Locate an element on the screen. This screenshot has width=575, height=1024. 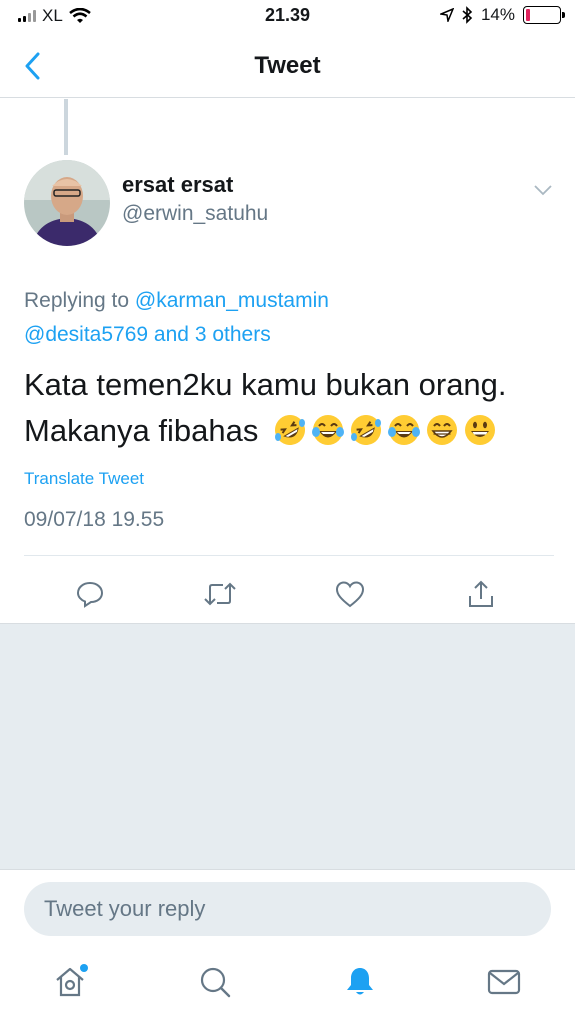
nav-bar: Tweet is located at coordinates (287, 66).